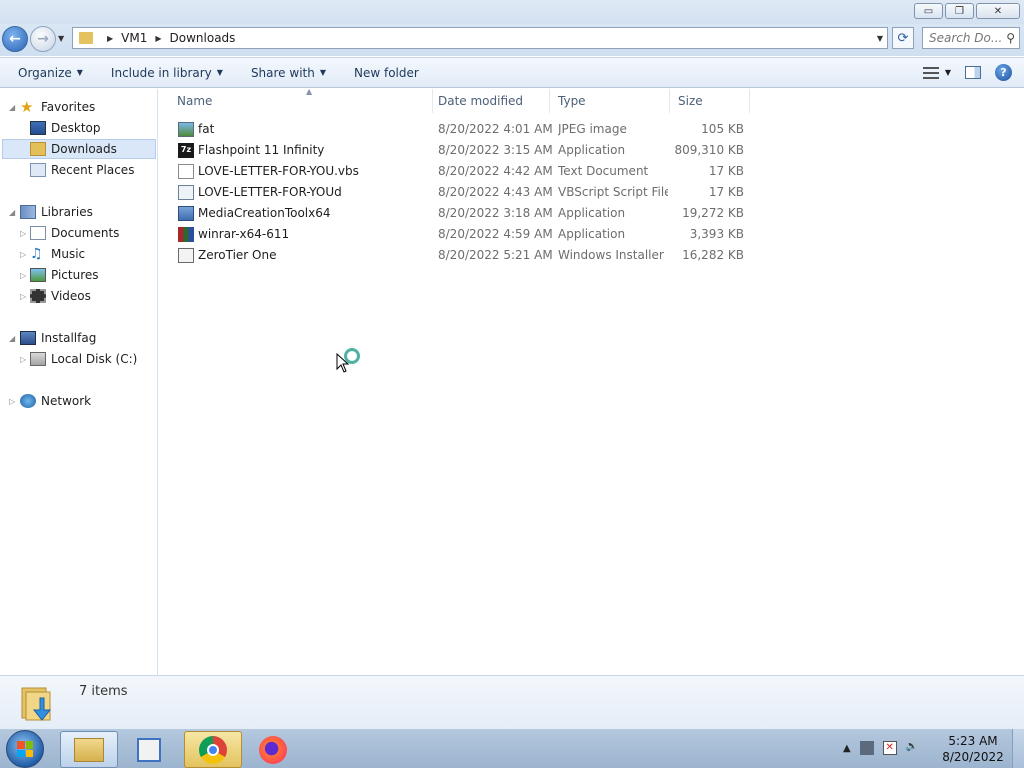 The image size is (1024, 768). I want to click on sidebar-item-network: Network, so click(55, 401).